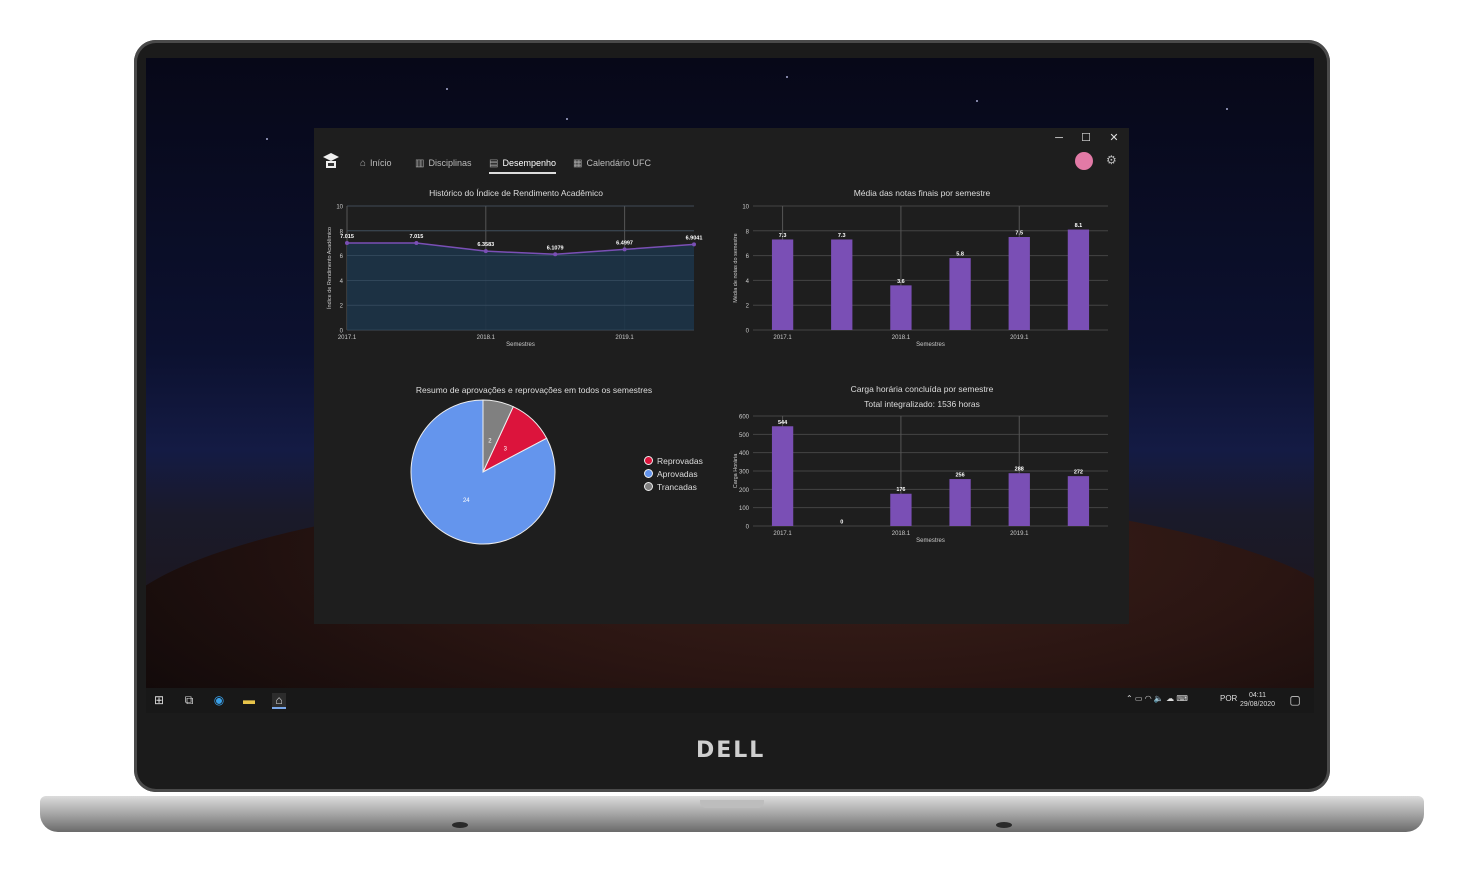  What do you see at coordinates (922, 404) in the screenshot?
I see `chart-subtitle-carga: Total integralizado: 1536 horas` at bounding box center [922, 404].